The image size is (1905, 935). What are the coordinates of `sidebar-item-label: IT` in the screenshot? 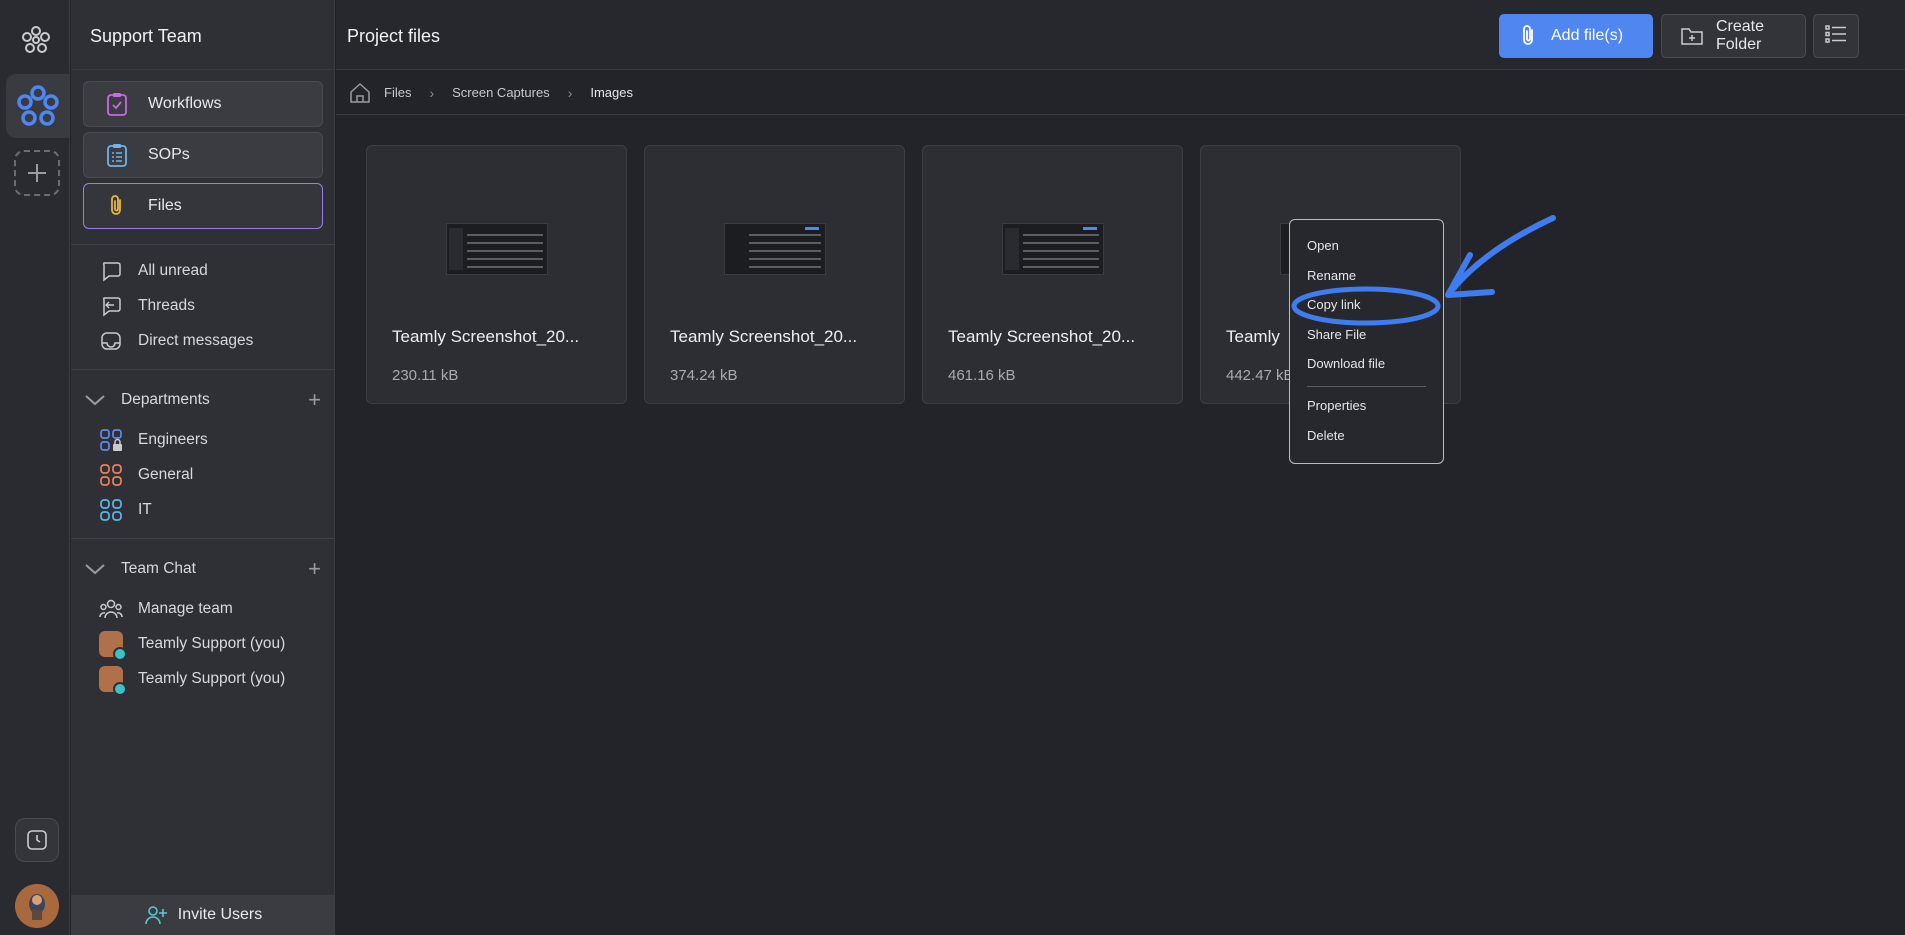 It's located at (145, 509).